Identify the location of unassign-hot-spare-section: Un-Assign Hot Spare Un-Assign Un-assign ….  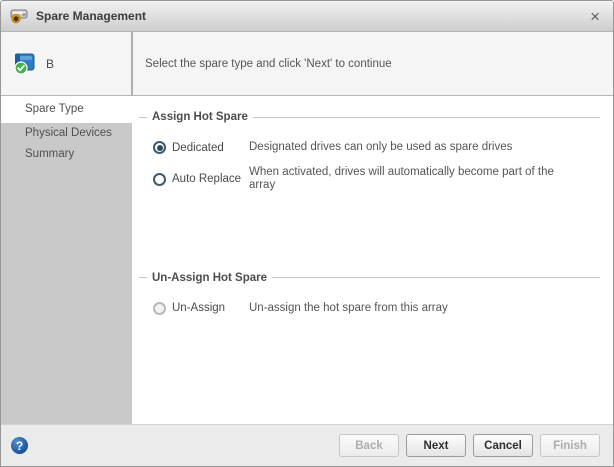
(369, 294).